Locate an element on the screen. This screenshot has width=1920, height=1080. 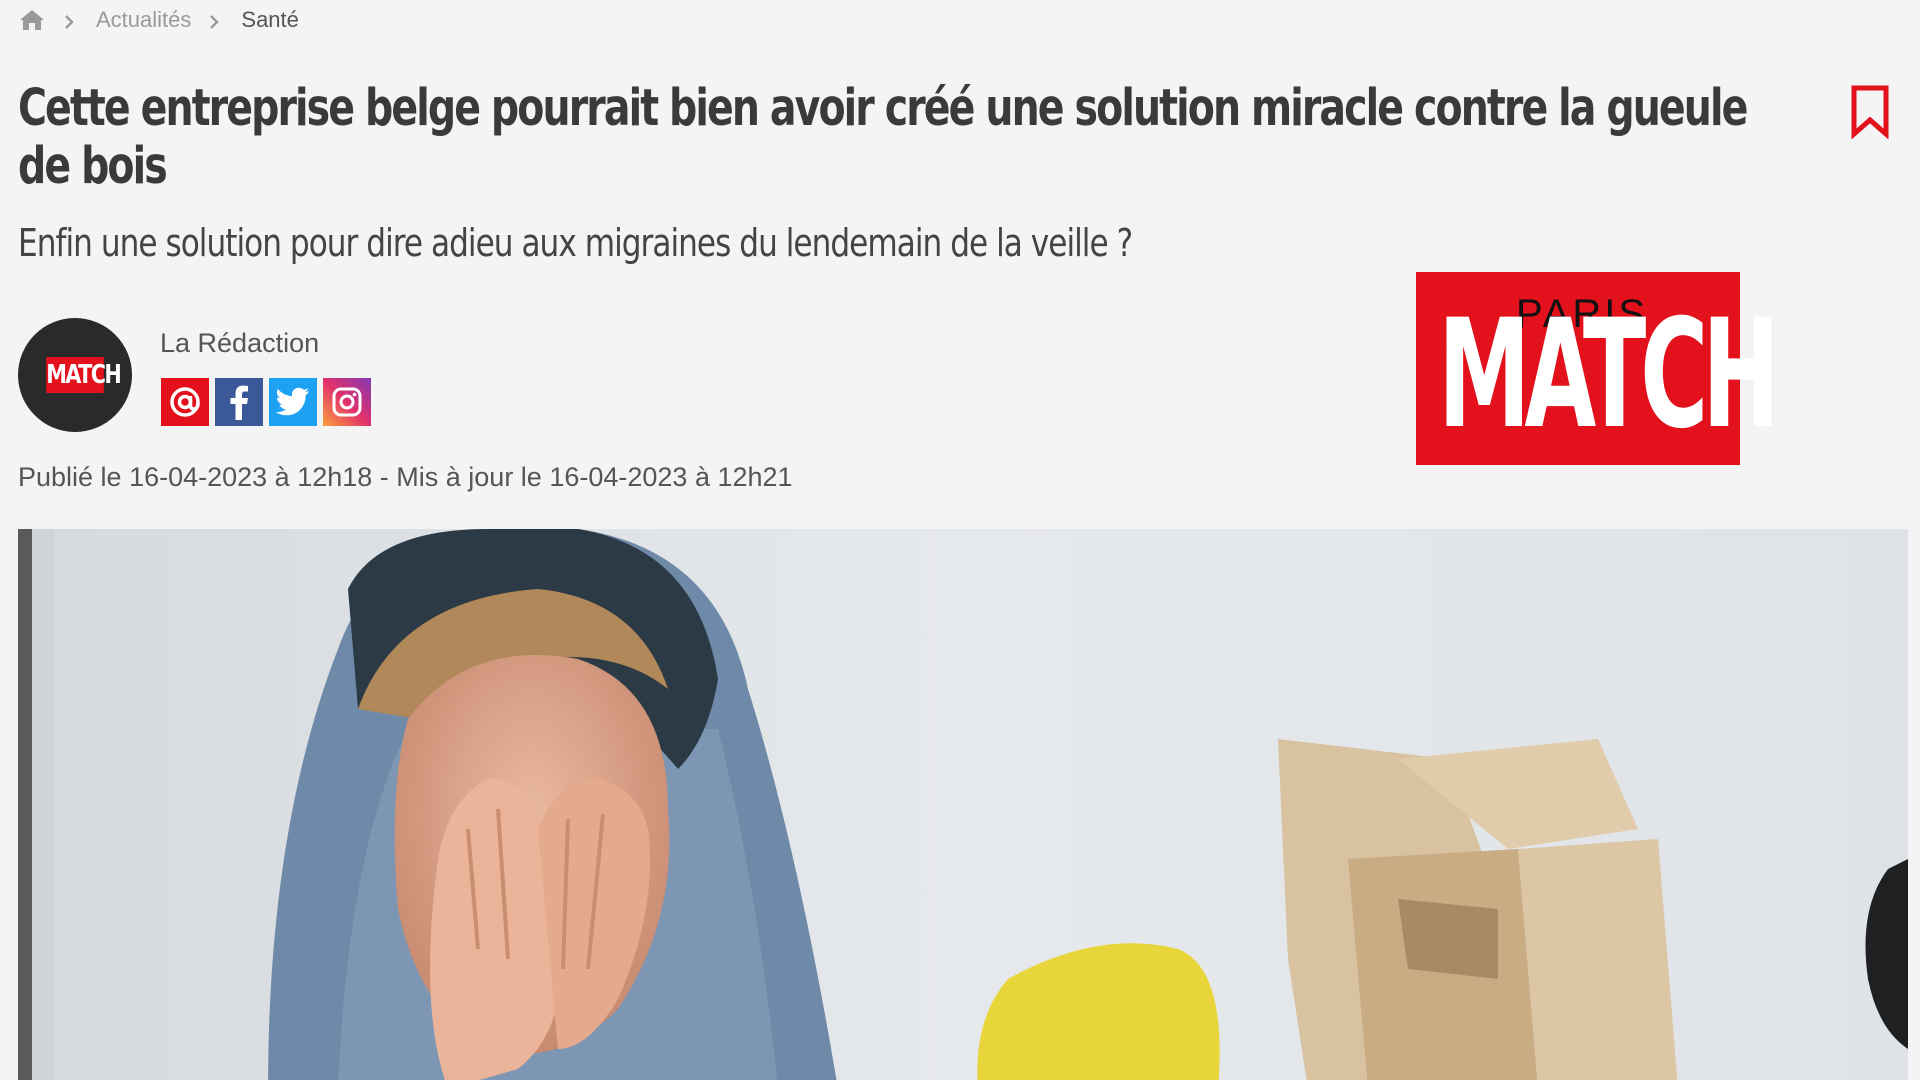
author-name: La Rédaction is located at coordinates (239, 343).